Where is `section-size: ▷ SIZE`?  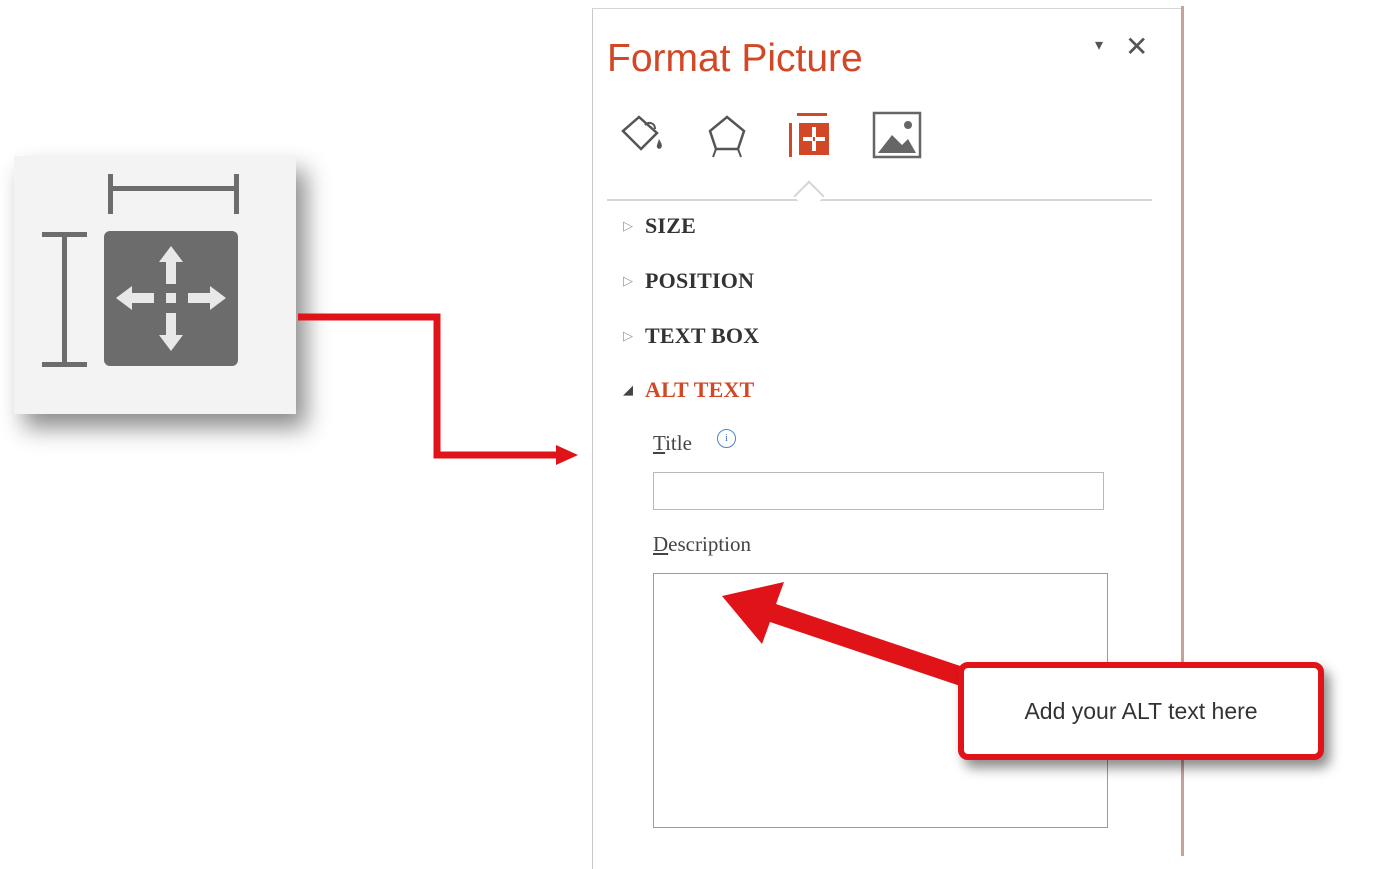
section-size: ▷ SIZE is located at coordinates (659, 226).